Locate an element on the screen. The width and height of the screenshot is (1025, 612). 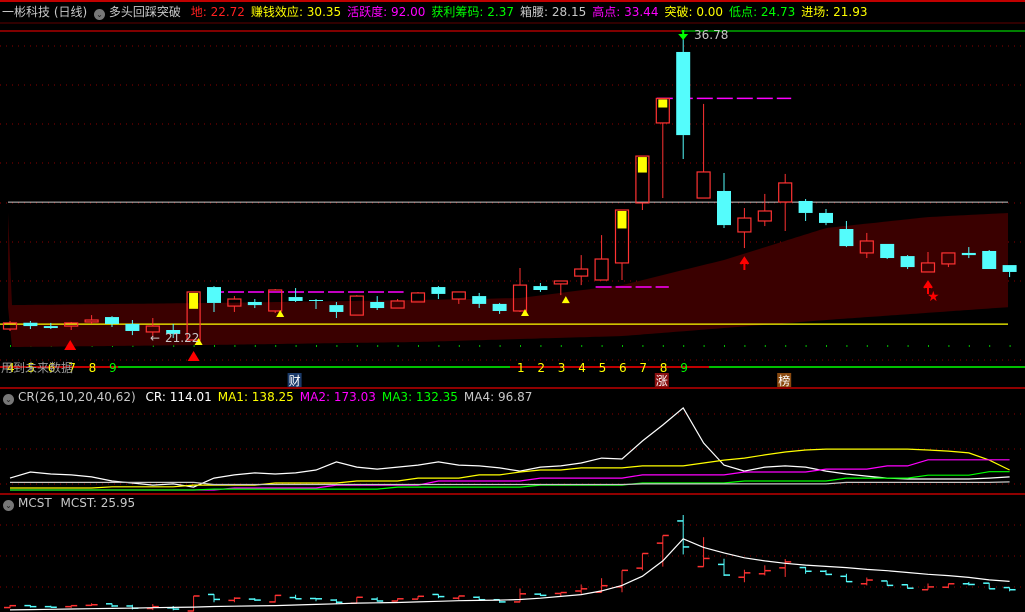
header-stat: 突破: 0.00 is located at coordinates (694, 12).